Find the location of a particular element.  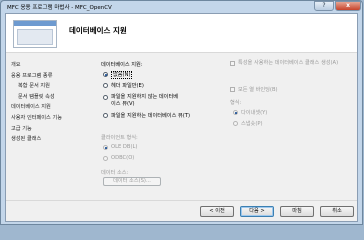

radio-db-view-no-file is located at coordinates (105, 97).